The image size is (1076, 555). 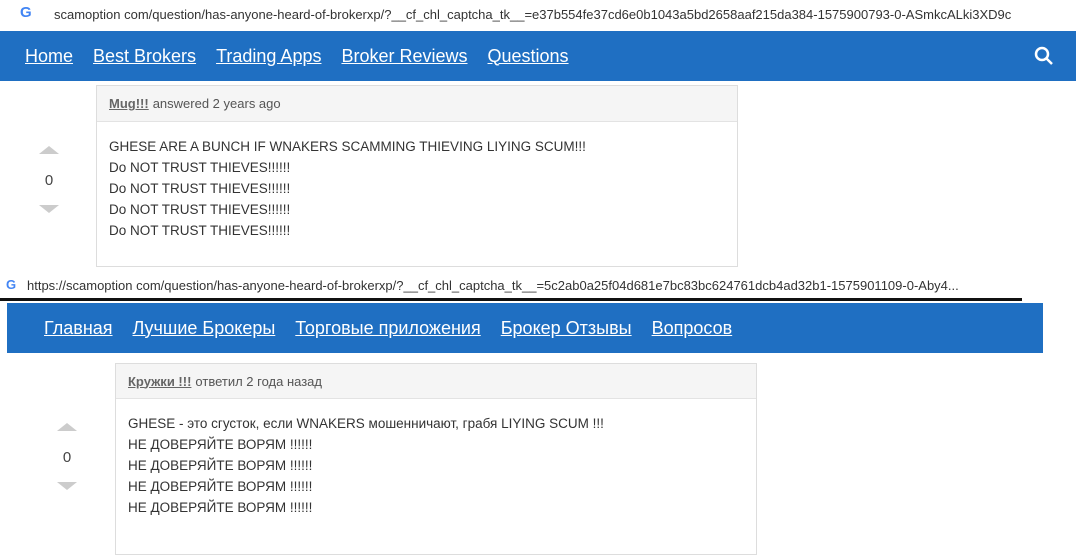 What do you see at coordinates (159, 381) in the screenshot?
I see `author-link: Кружки !!!` at bounding box center [159, 381].